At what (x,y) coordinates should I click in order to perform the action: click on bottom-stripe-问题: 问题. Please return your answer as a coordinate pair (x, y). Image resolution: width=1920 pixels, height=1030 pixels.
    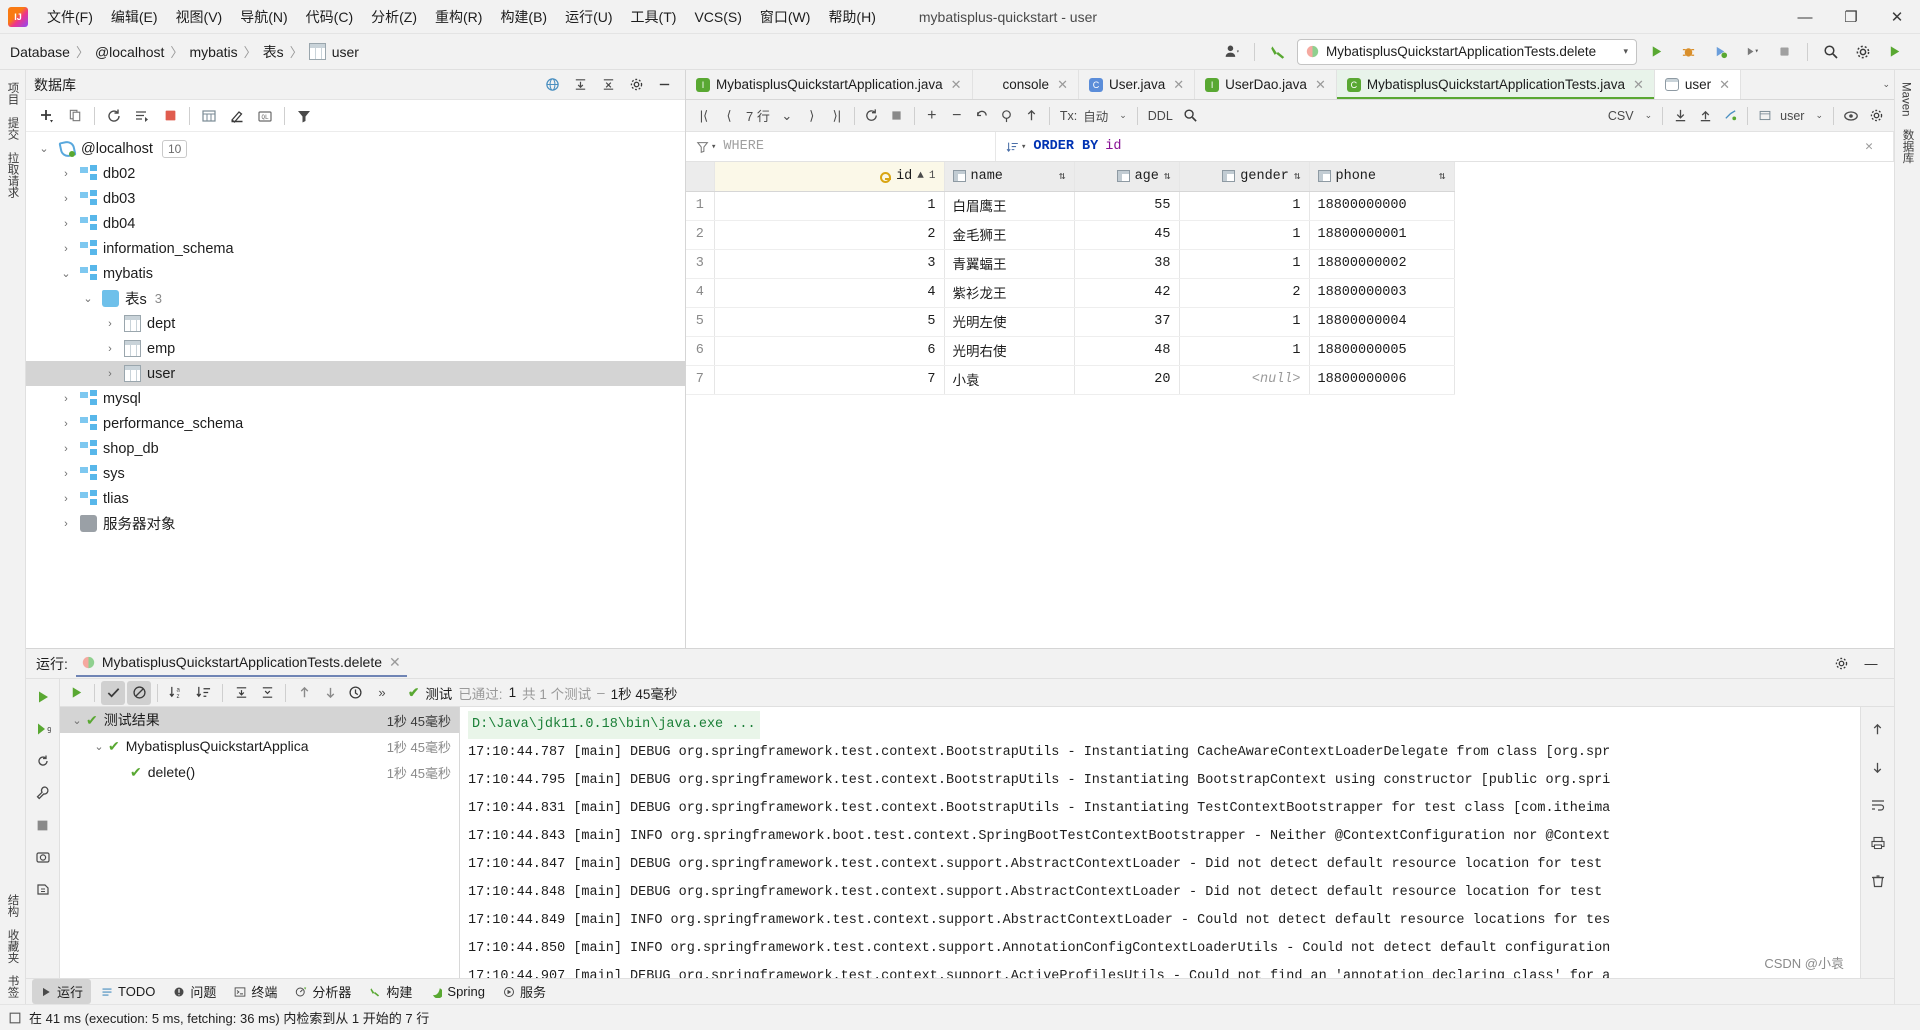
    Looking at the image, I should click on (194, 991).